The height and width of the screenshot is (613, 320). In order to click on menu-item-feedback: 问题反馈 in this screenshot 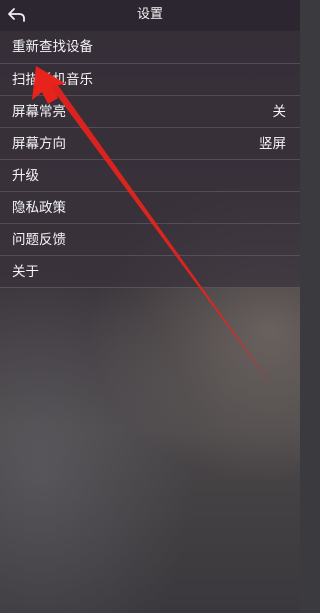, I will do `click(150, 239)`.